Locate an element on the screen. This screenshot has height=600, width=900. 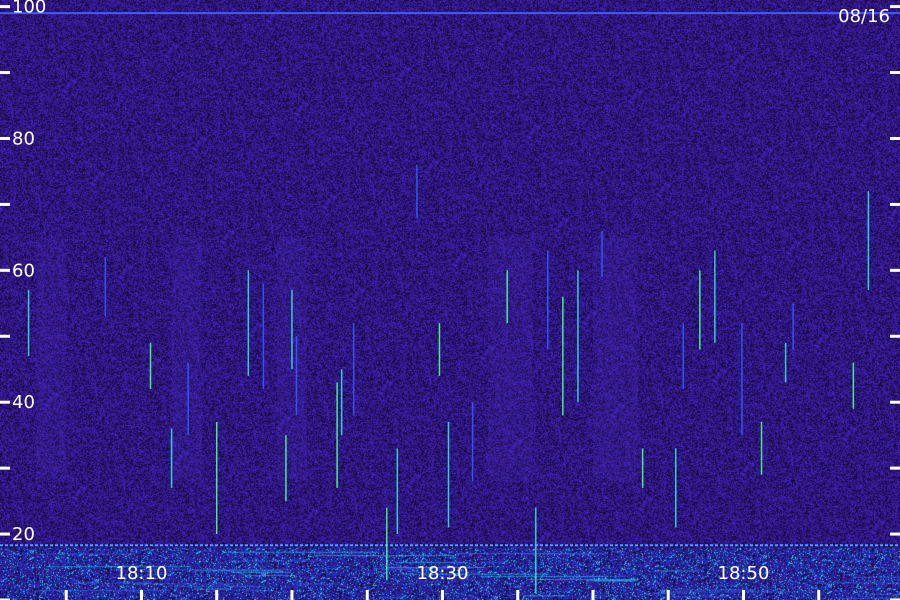
y-tick-label: 80 is located at coordinates (23, 138).